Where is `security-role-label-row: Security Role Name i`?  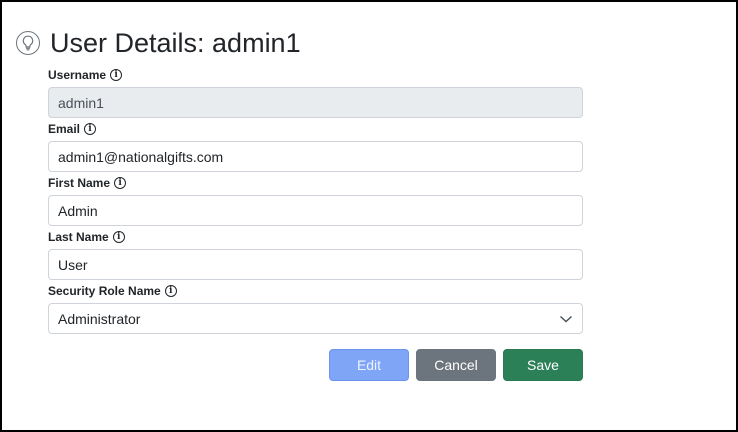
security-role-label-row: Security Role Name i is located at coordinates (315, 291).